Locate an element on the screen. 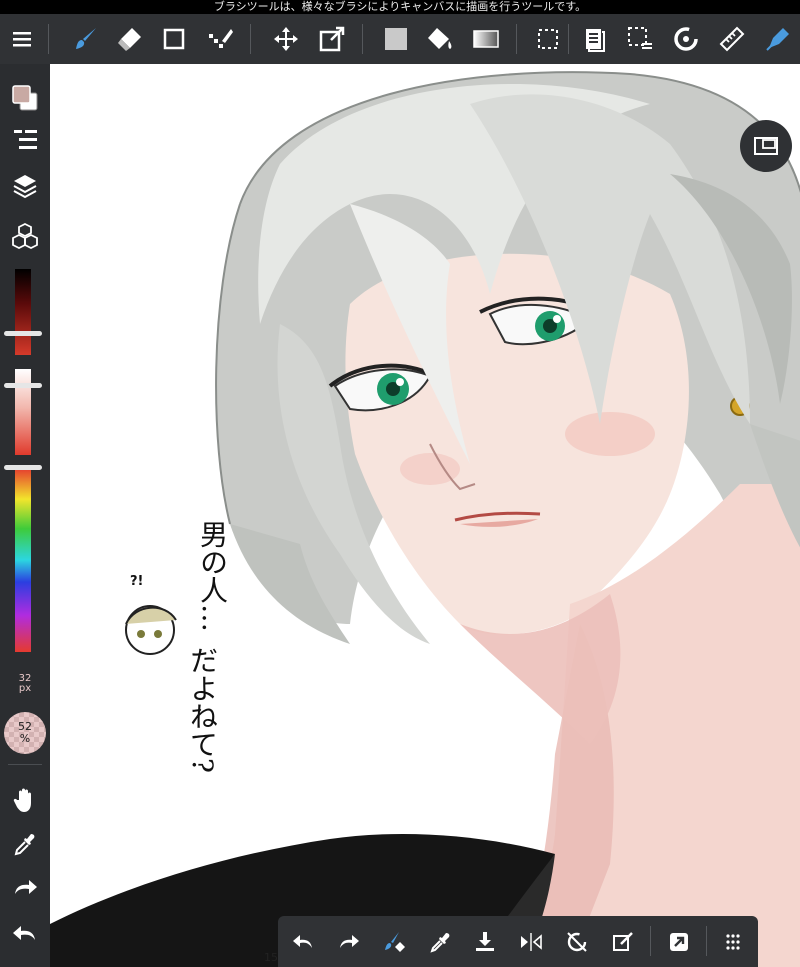 Image resolution: width=800 pixels, height=967 pixels. page-number: 15 is located at coordinates (271, 957).